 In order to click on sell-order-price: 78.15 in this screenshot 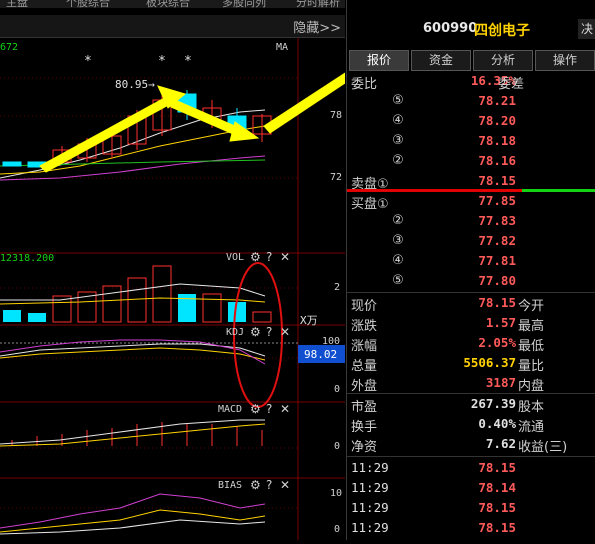, I will do `click(497, 180)`.